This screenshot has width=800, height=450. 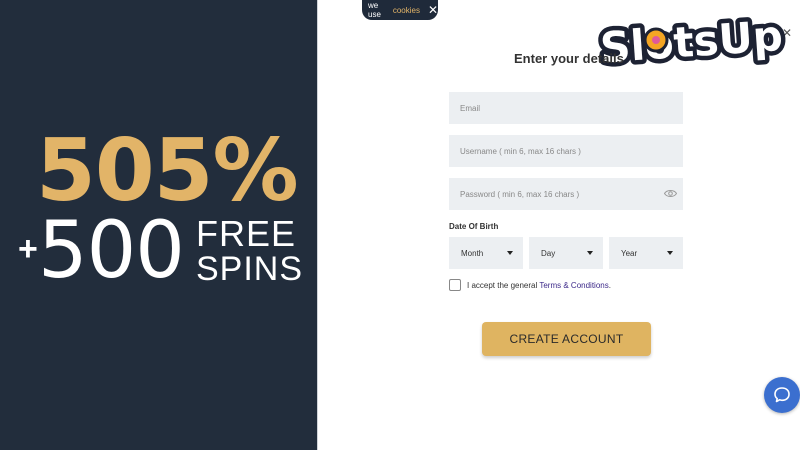 I want to click on username-field, so click(x=566, y=151).